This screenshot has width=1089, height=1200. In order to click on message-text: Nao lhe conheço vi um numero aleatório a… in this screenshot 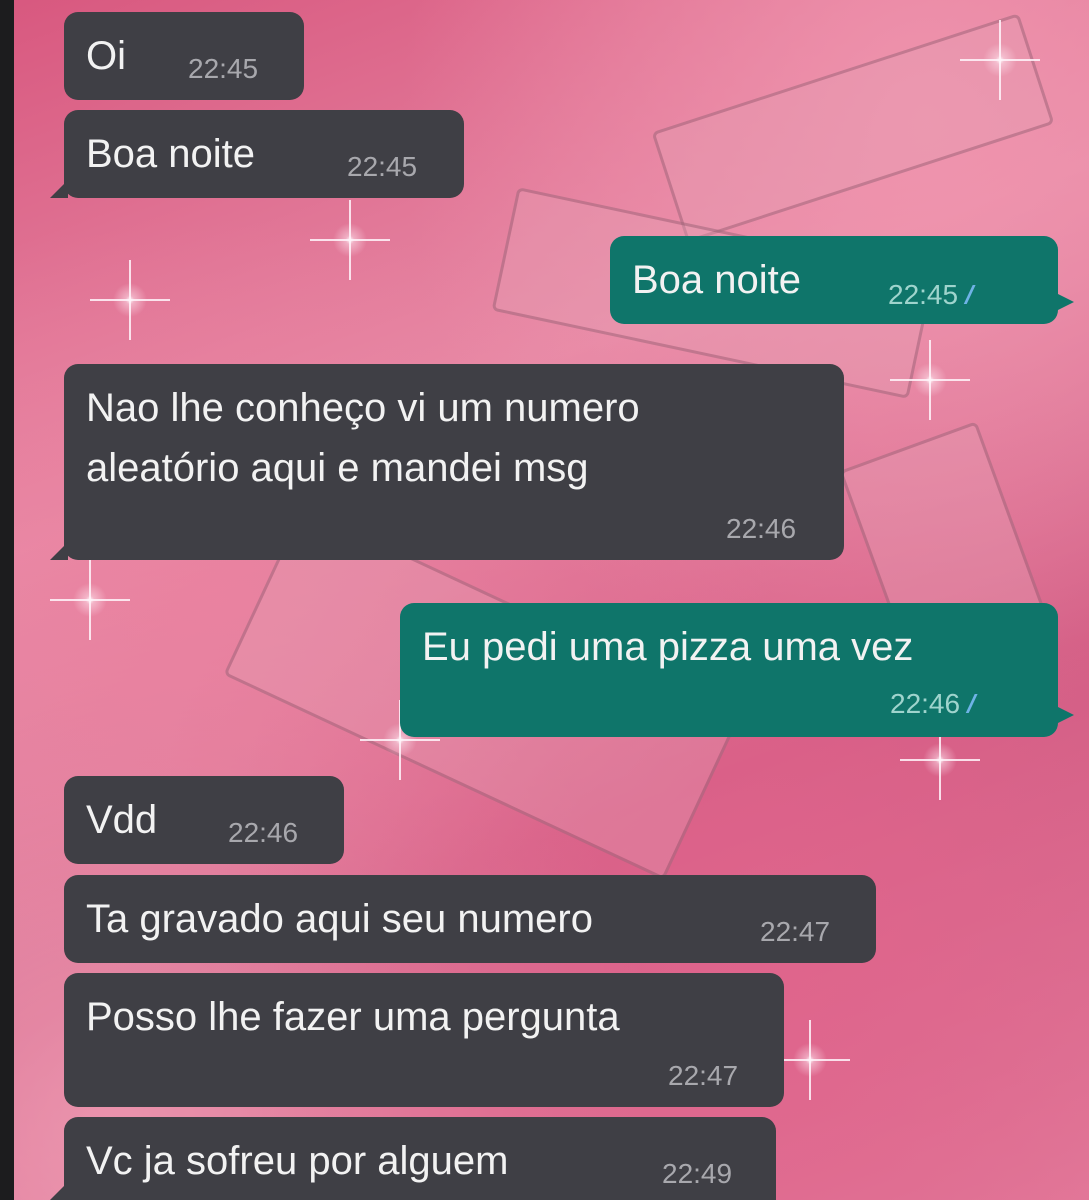, I will do `click(363, 438)`.